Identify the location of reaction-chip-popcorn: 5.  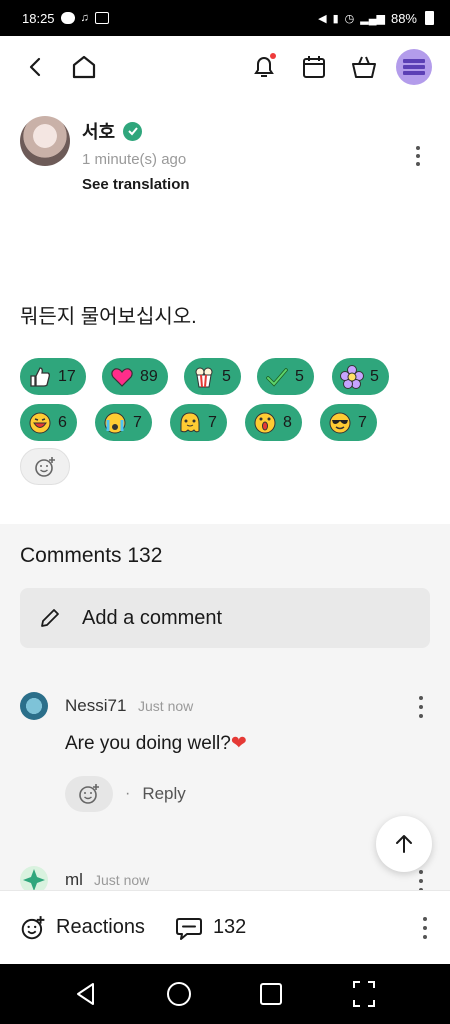
(212, 376).